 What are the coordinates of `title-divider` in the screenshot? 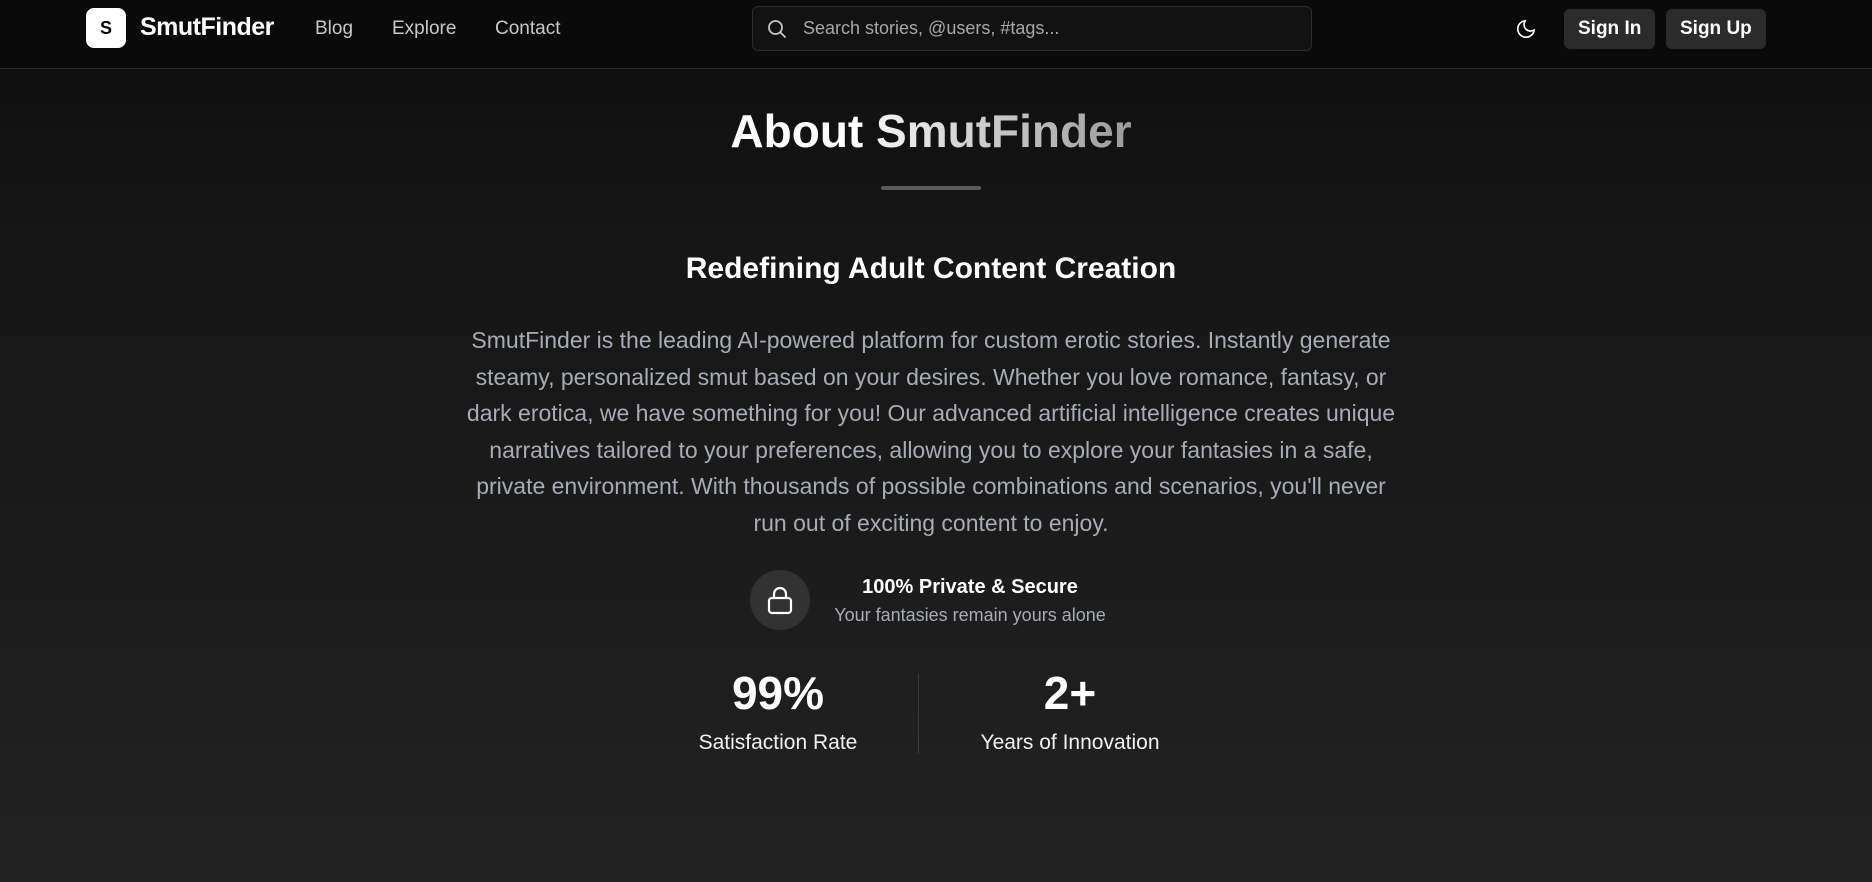 It's located at (931, 188).